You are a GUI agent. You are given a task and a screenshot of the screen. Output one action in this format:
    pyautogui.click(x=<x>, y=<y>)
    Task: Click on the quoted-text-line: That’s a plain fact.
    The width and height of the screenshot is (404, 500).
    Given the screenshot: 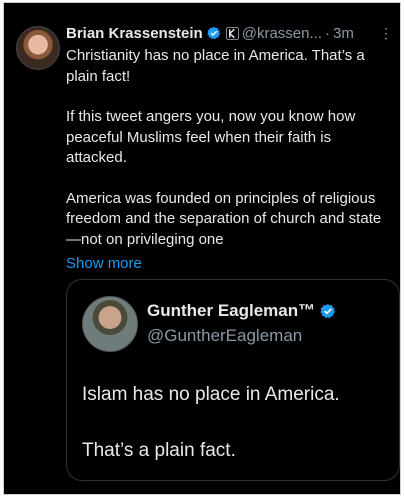 What is the action you would take?
    pyautogui.click(x=159, y=450)
    